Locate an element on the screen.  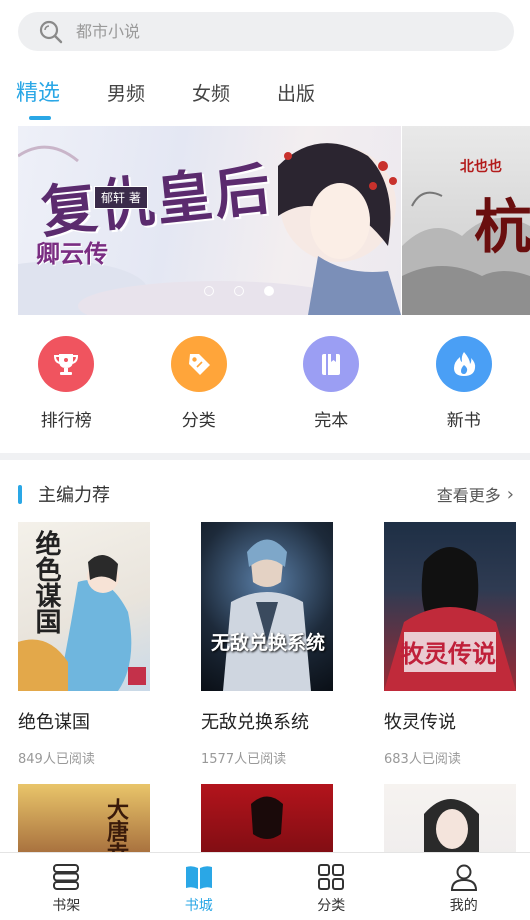
banner-slide-next: 北也也 杭 is located at coordinates (466, 220).